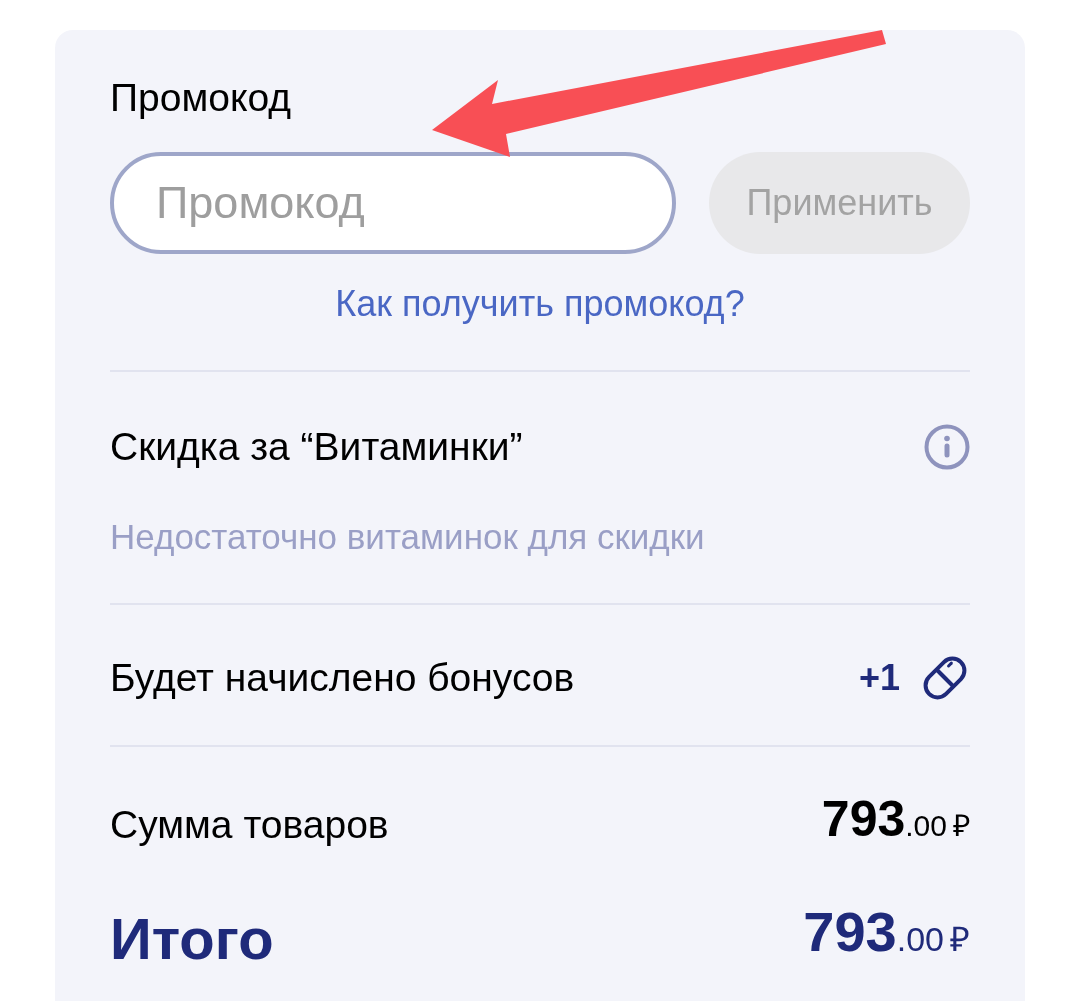  I want to click on total-label: Итого, so click(192, 939).